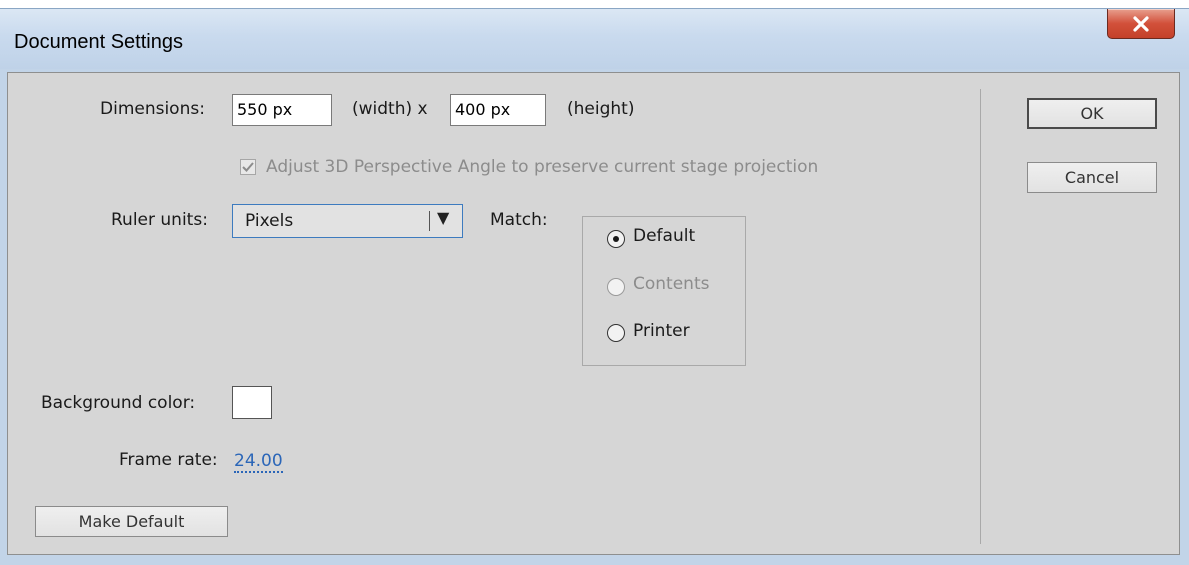 Image resolution: width=1189 pixels, height=565 pixels. Describe the element at coordinates (616, 287) in the screenshot. I see `match-contents-radio` at that location.